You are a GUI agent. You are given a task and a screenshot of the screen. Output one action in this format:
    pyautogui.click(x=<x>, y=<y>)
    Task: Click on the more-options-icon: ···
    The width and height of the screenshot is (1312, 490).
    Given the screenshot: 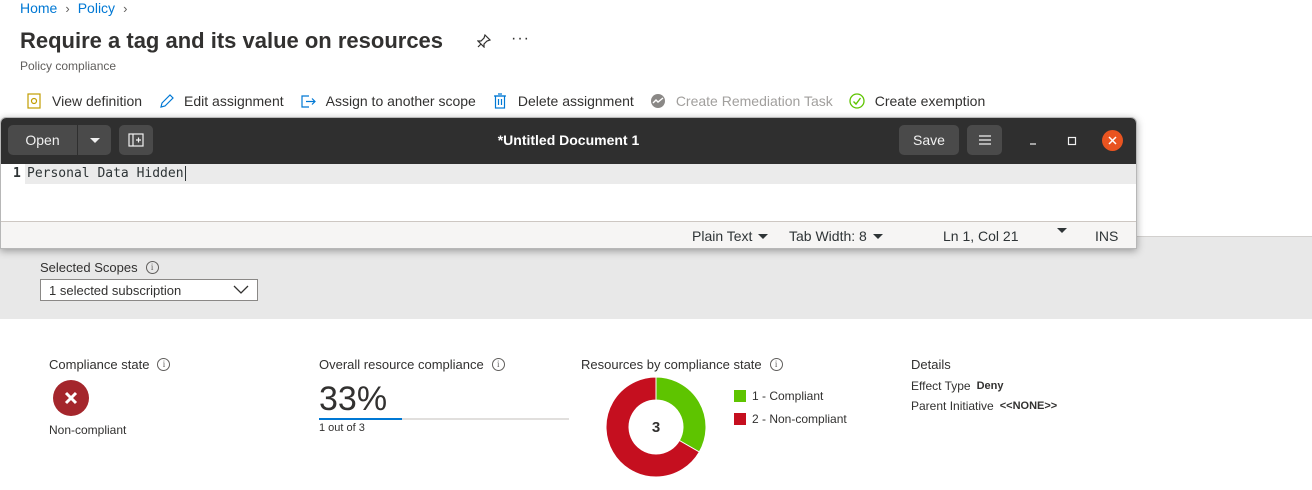 What is the action you would take?
    pyautogui.click(x=520, y=39)
    